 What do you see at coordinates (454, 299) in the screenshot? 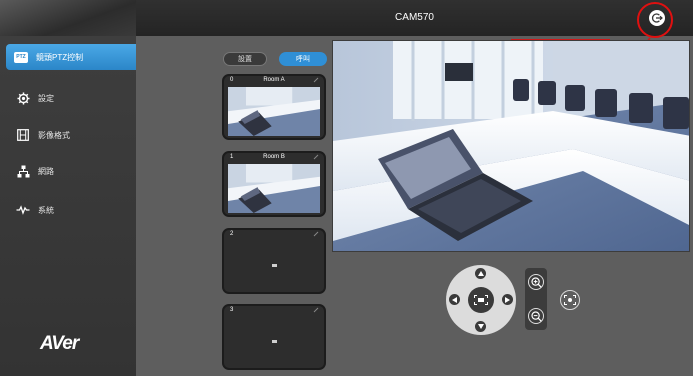
I see `arrow-left-icon` at bounding box center [454, 299].